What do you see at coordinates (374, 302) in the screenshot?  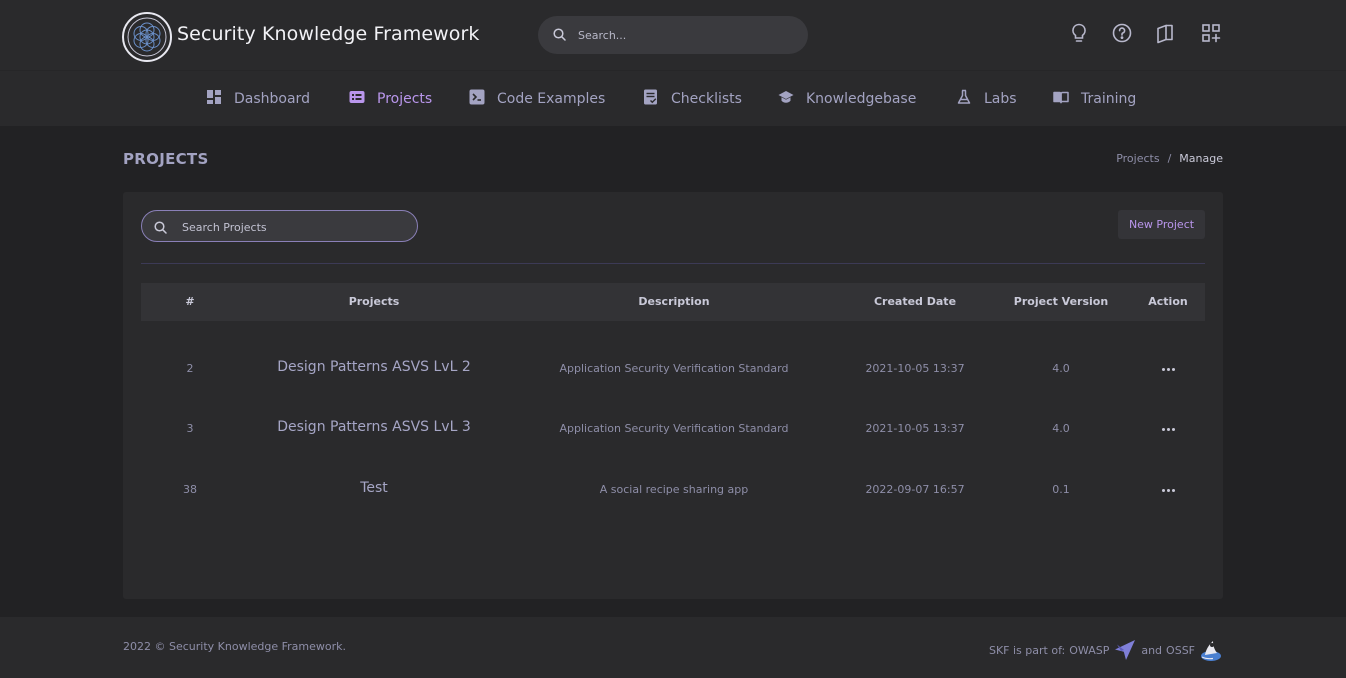 I see `column-header-projects: Projects` at bounding box center [374, 302].